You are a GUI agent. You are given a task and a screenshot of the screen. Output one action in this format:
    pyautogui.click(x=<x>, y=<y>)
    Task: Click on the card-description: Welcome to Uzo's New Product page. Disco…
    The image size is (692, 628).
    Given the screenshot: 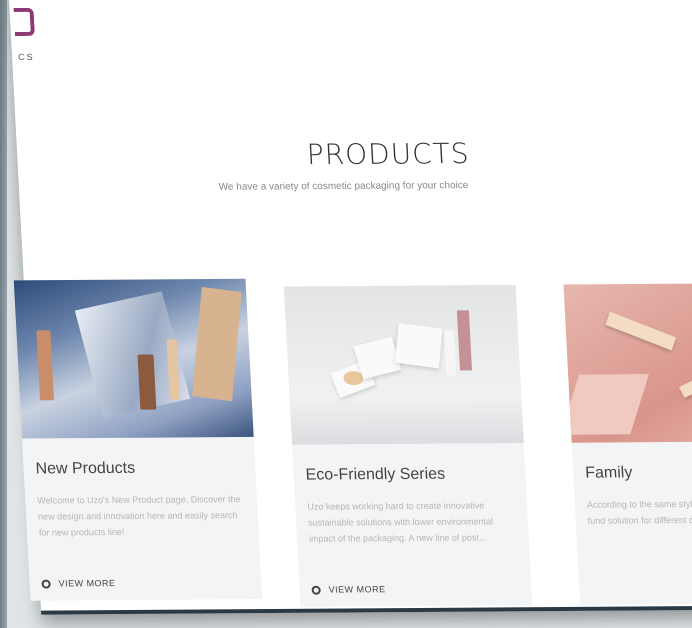 What is the action you would take?
    pyautogui.click(x=138, y=516)
    